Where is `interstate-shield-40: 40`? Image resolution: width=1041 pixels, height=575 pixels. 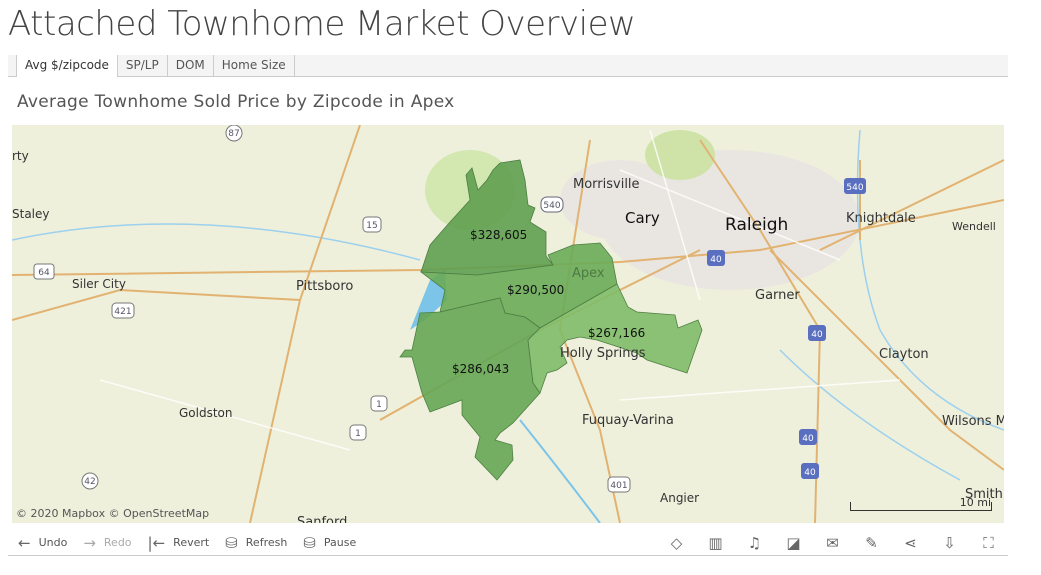 interstate-shield-40: 40 is located at coordinates (716, 258).